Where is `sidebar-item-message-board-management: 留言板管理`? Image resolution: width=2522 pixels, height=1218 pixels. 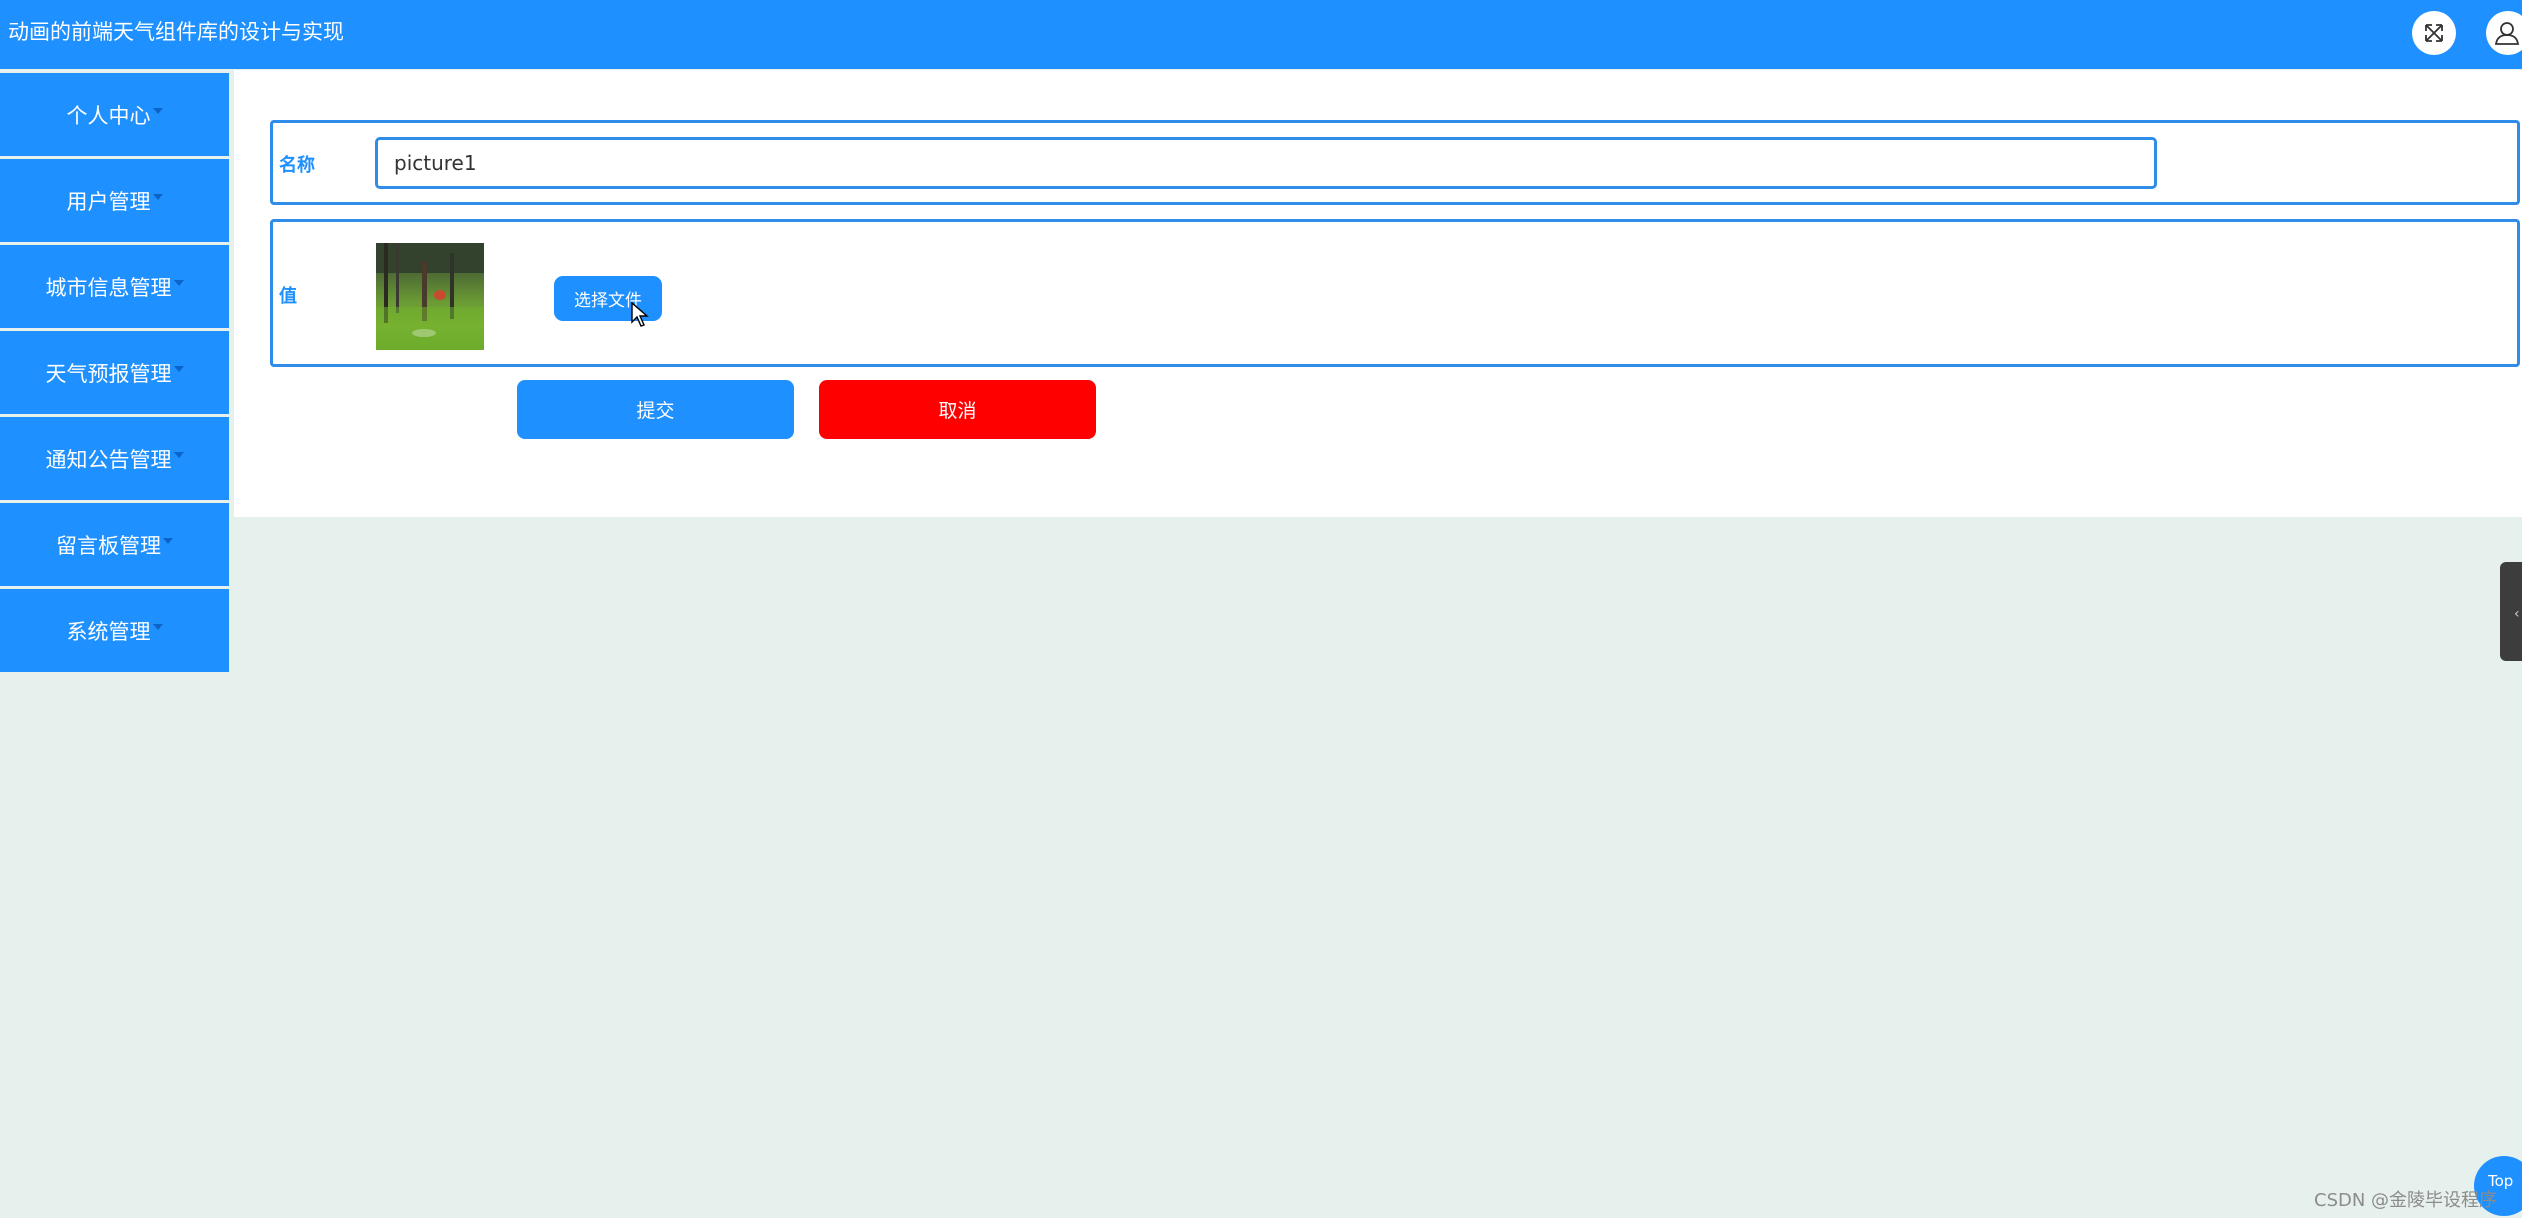 sidebar-item-message-board-management: 留言板管理 is located at coordinates (114, 544).